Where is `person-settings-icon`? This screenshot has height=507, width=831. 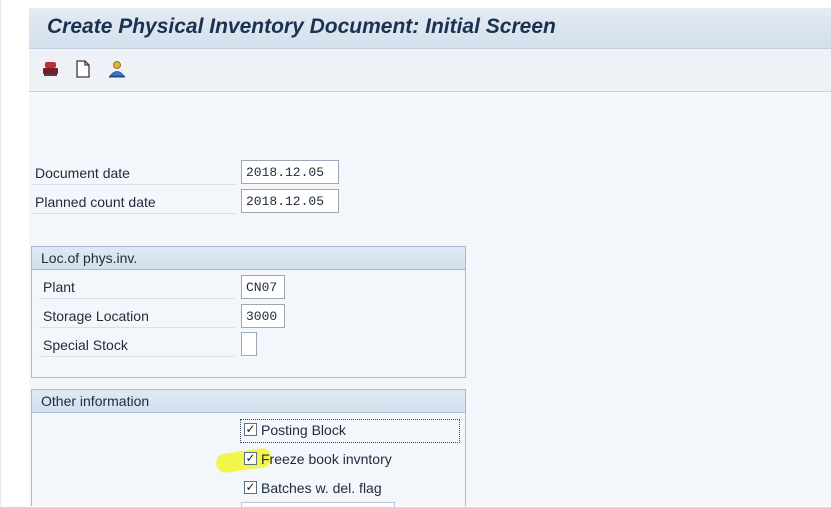 person-settings-icon is located at coordinates (117, 69).